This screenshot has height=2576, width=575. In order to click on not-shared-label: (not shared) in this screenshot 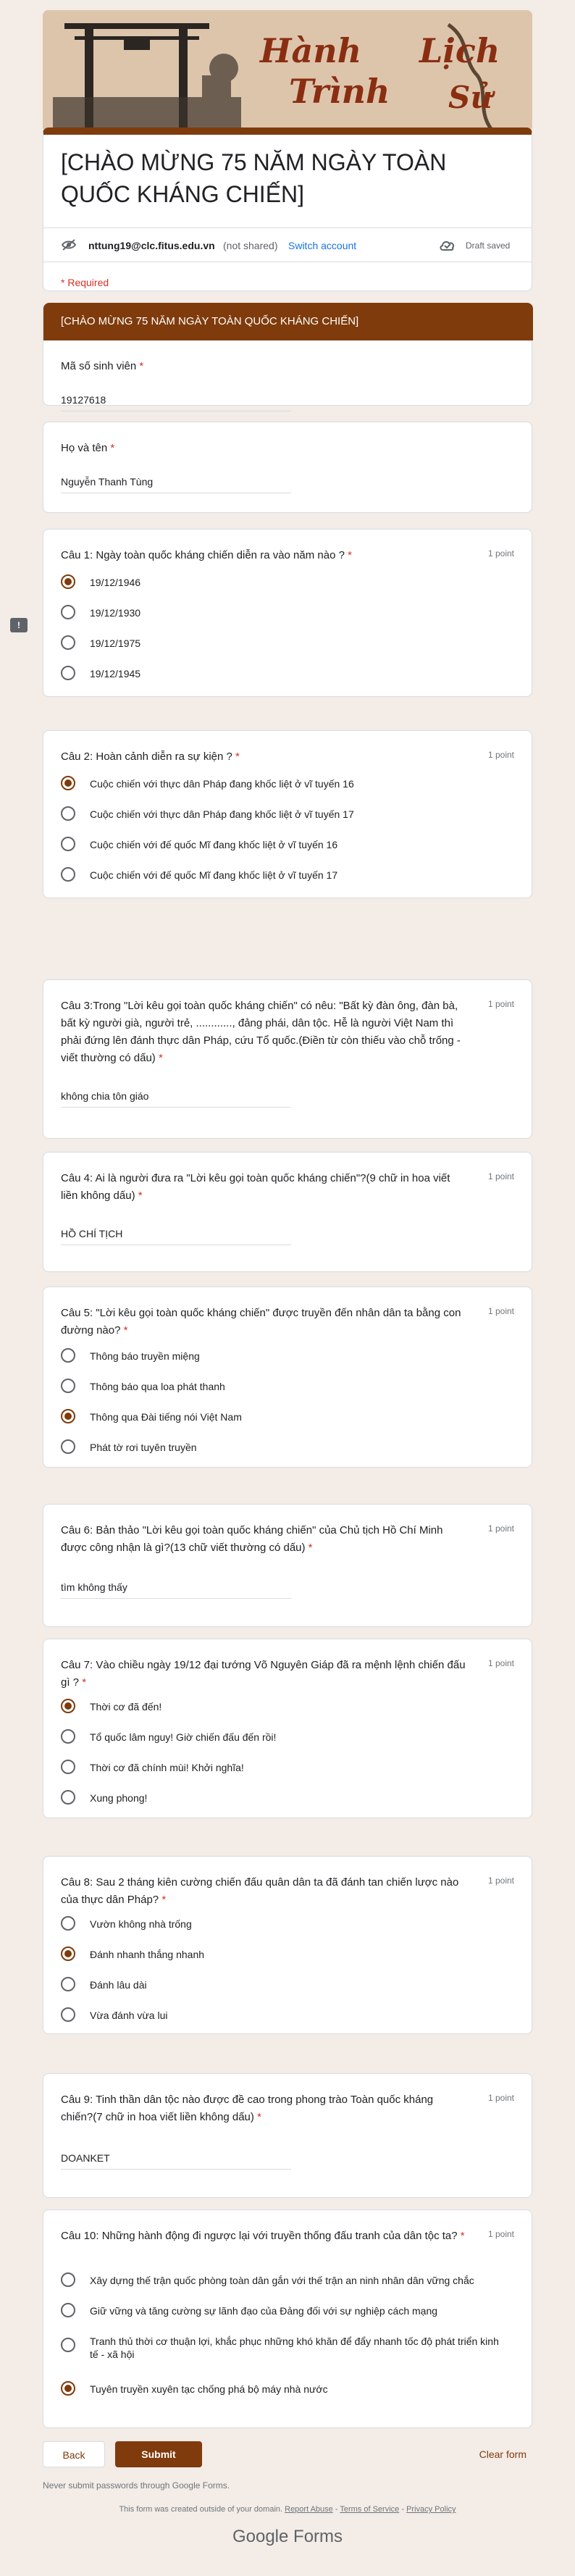, I will do `click(250, 245)`.